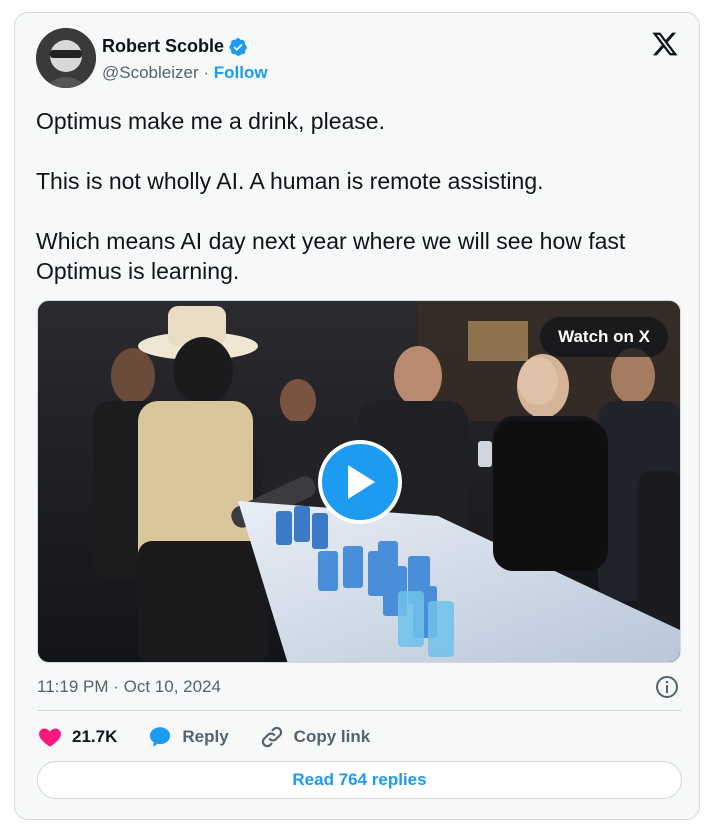 This screenshot has width=706, height=840. I want to click on play-icon, so click(361, 482).